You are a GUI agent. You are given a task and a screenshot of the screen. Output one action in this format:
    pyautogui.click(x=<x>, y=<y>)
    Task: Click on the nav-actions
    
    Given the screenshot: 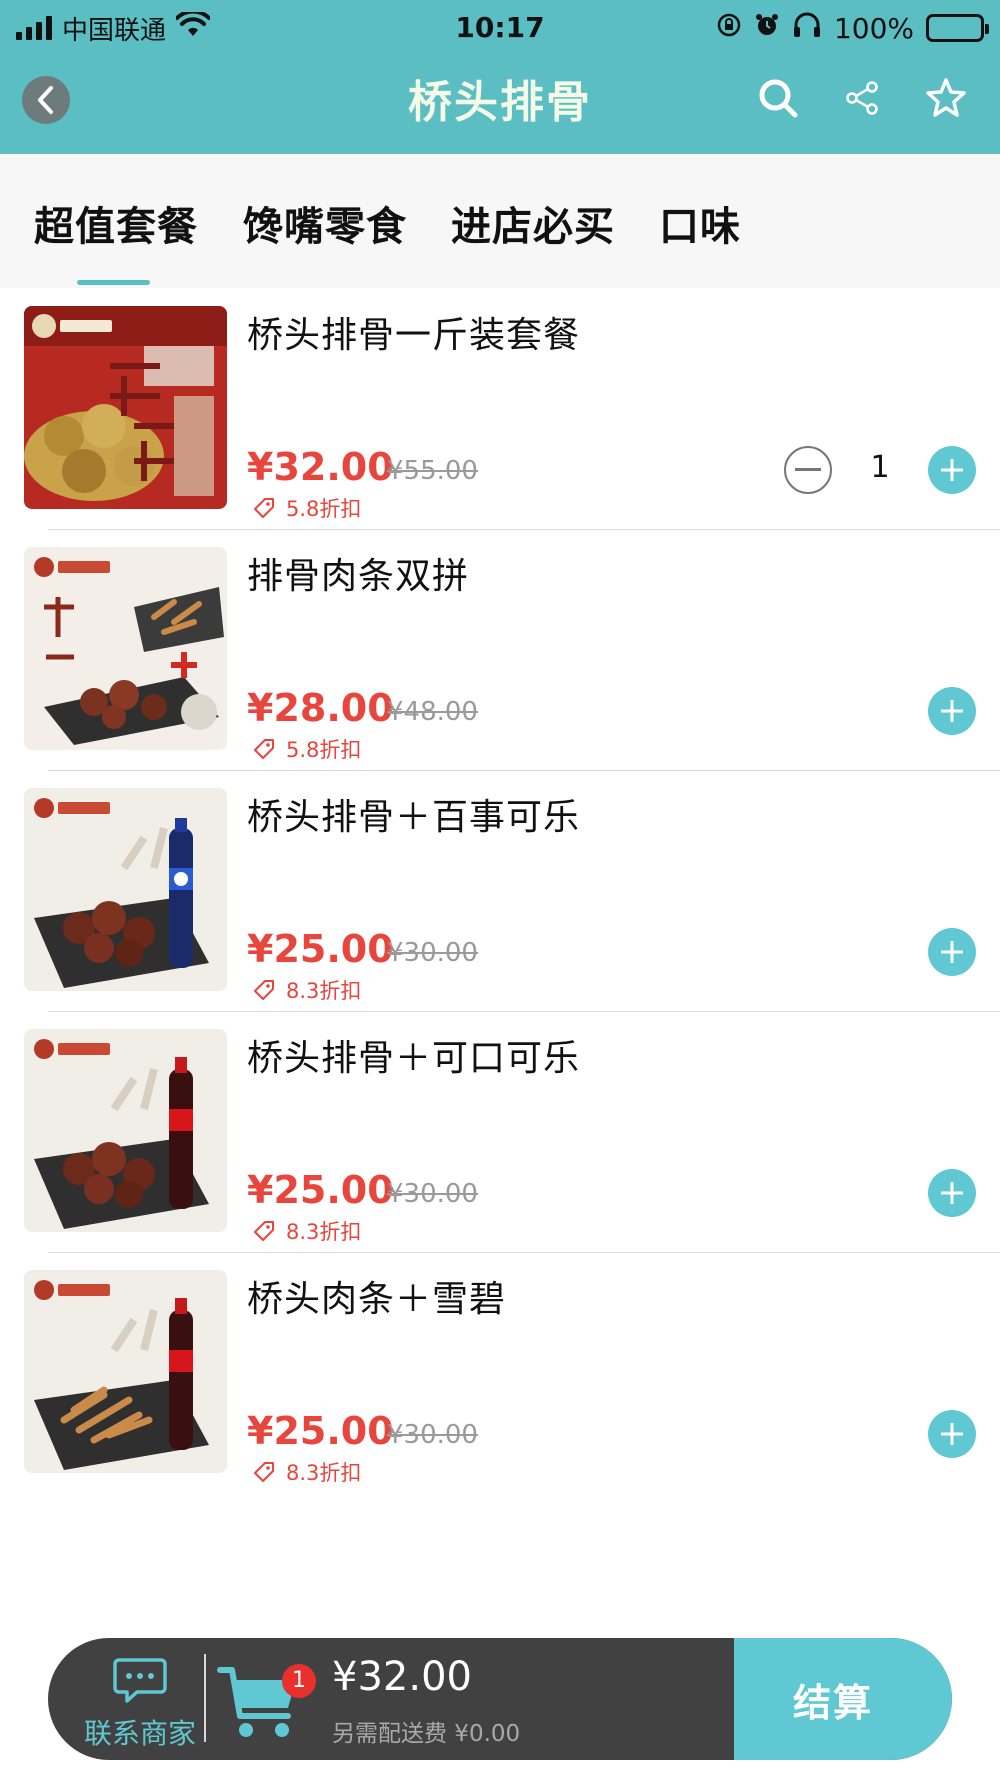 What is the action you would take?
    pyautogui.click(x=862, y=98)
    